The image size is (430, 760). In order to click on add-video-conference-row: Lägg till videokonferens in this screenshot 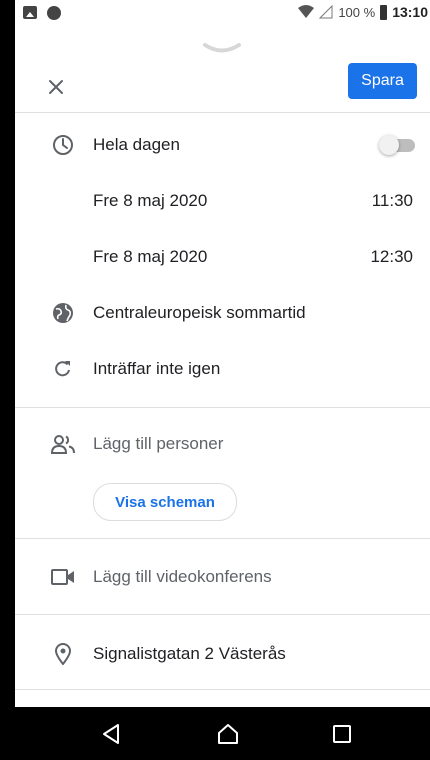, I will do `click(222, 577)`.